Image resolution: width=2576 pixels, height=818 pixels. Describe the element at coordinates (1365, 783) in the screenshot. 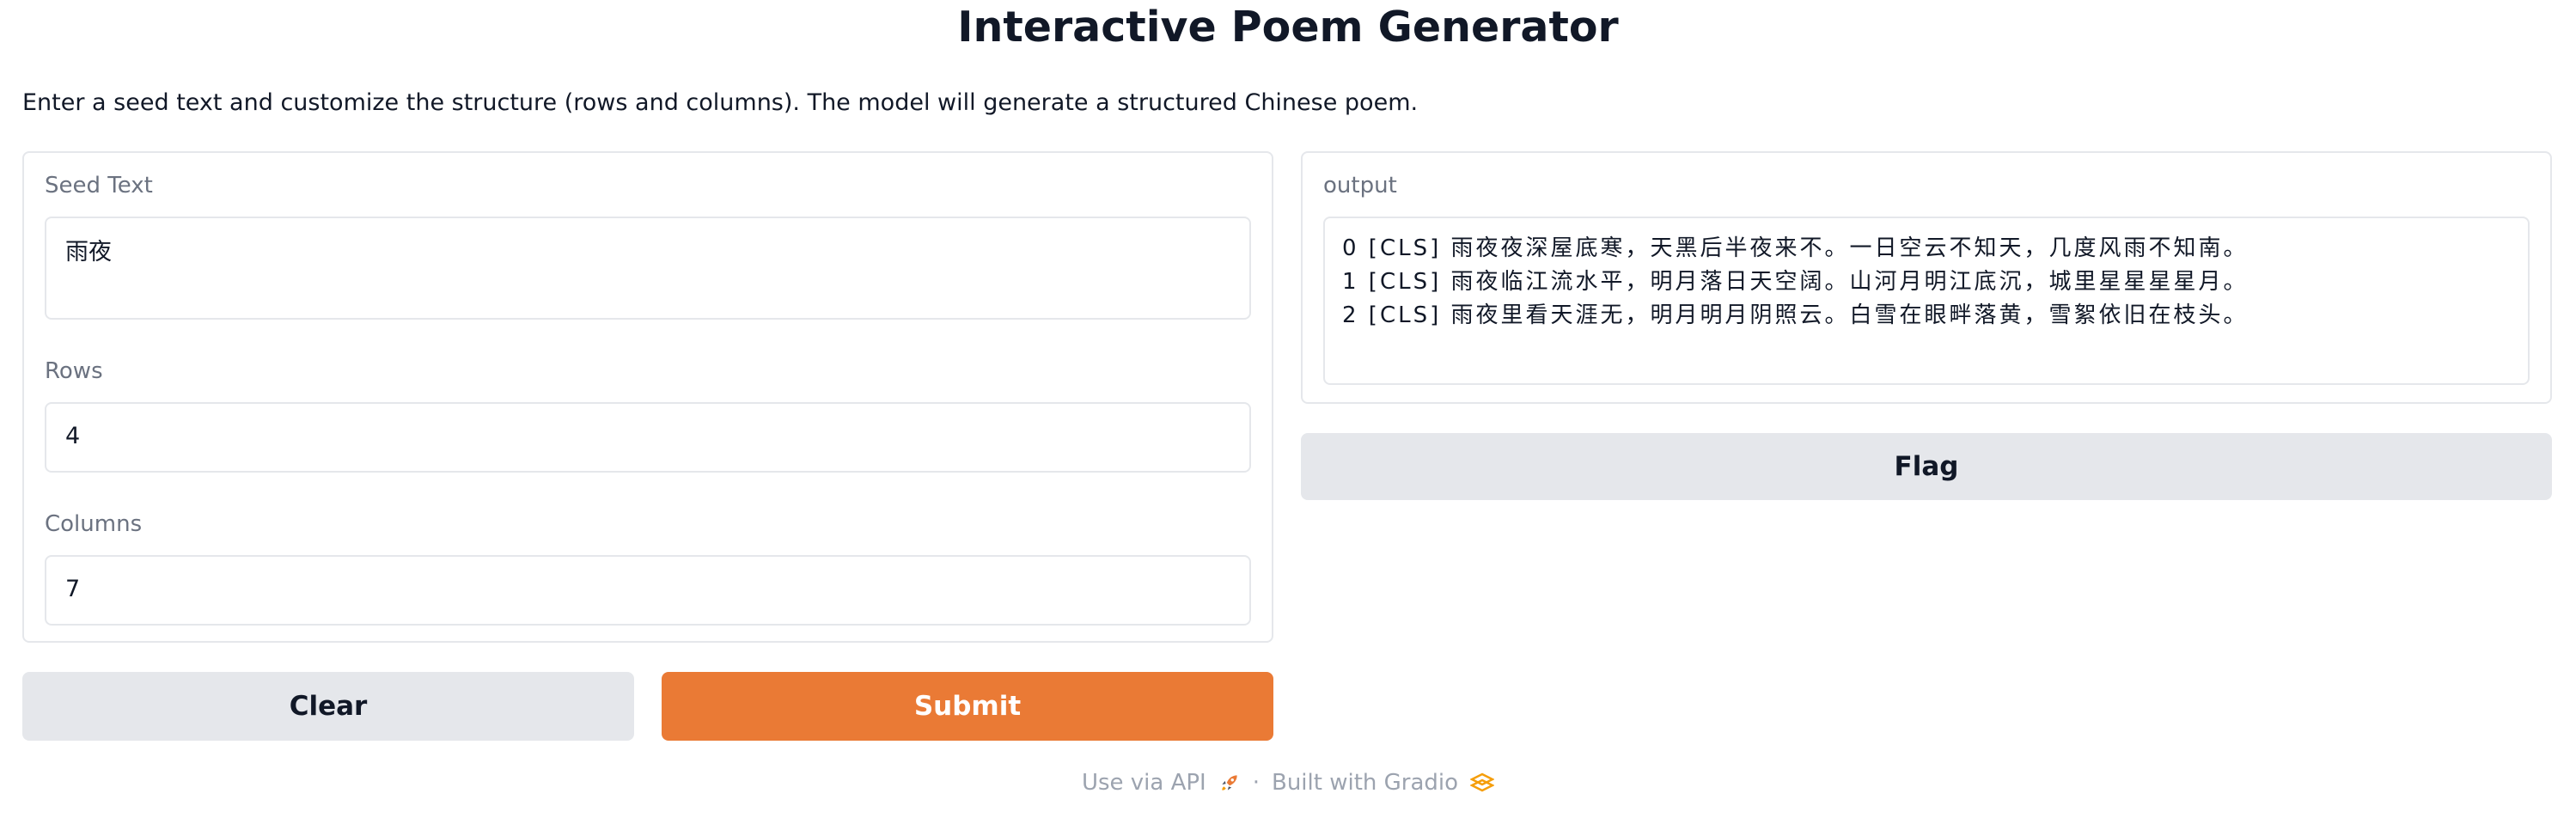

I see `built-with-gradio-link: Built with Gradio` at that location.